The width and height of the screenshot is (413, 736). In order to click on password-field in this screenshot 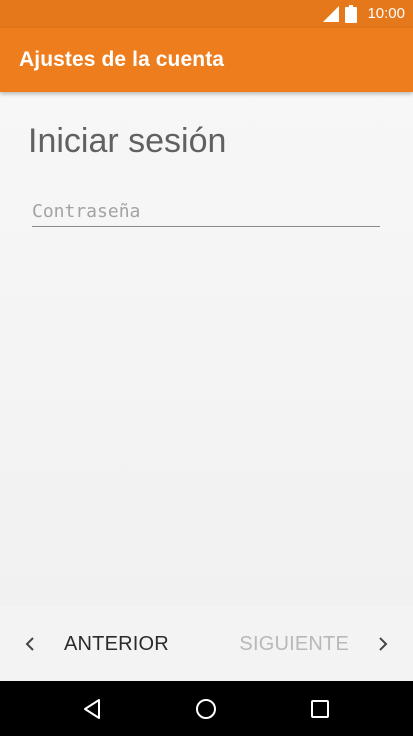, I will do `click(206, 211)`.